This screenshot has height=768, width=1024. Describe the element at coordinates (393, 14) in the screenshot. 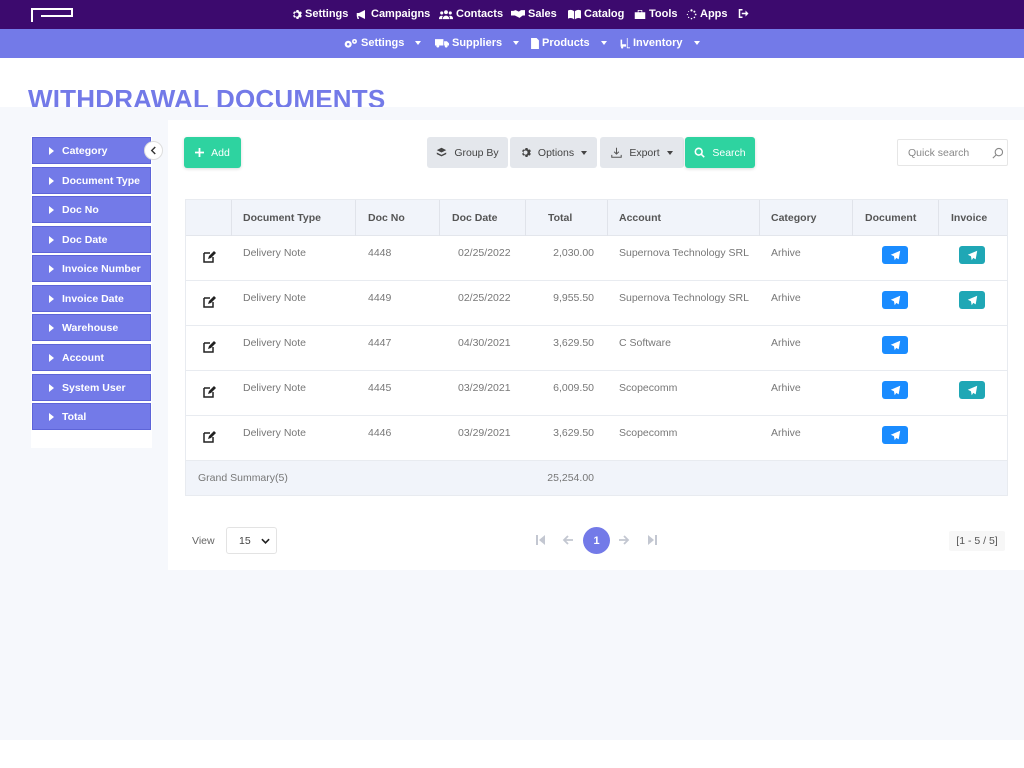

I see `top-nav-campaigns: Campaigns` at that location.